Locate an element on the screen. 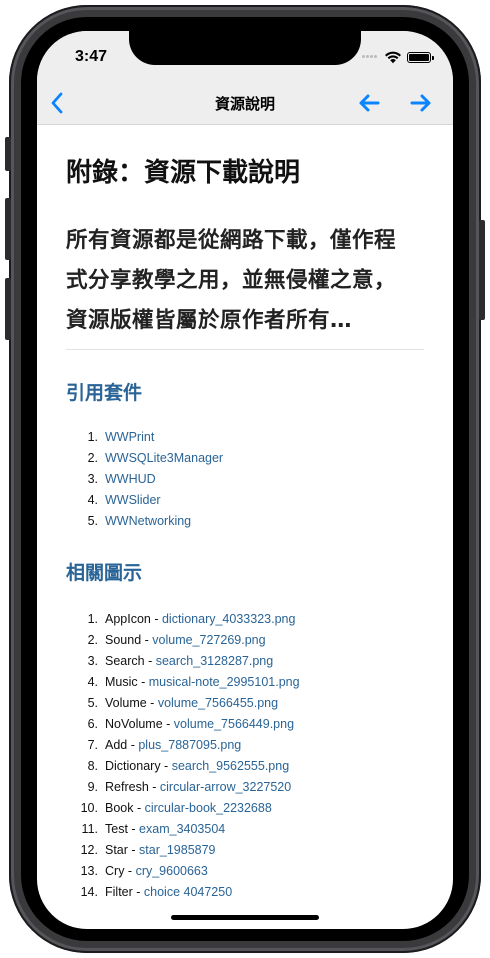 This screenshot has height=958, width=490. icon-name: Book is located at coordinates (119, 808).